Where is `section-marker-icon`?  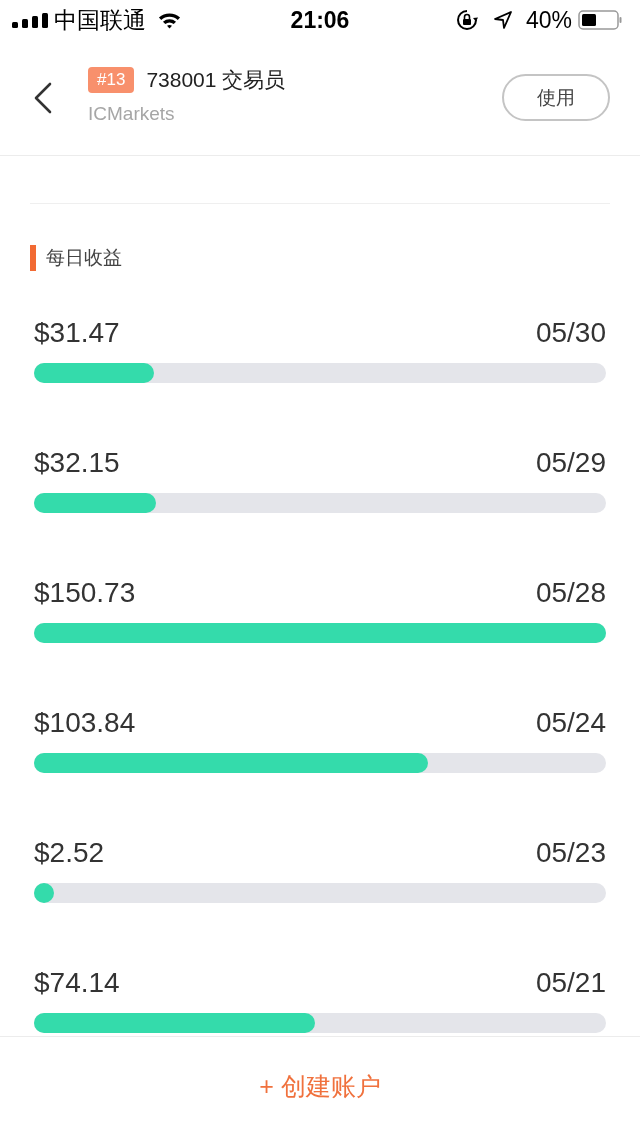 section-marker-icon is located at coordinates (33, 258).